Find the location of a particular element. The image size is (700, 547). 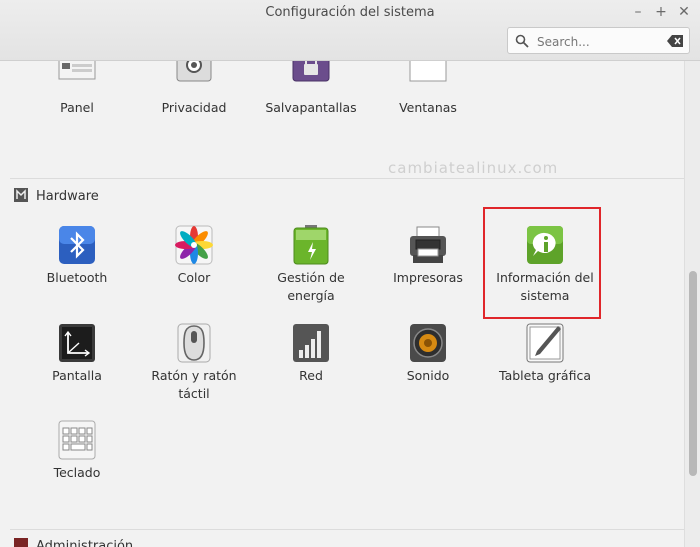

bluetooth-icon is located at coordinates (77, 245).